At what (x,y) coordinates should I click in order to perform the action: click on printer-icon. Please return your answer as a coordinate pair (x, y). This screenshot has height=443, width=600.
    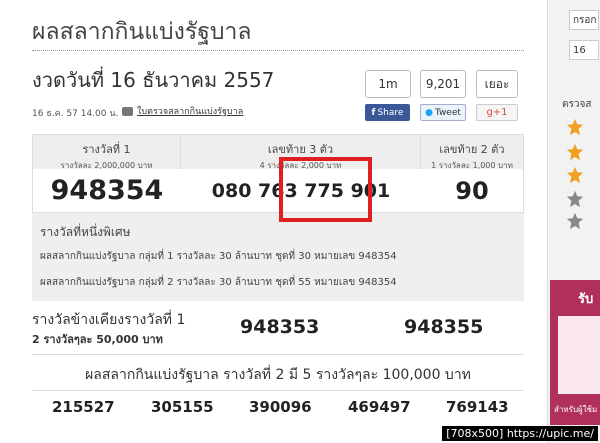
    Looking at the image, I should click on (127, 111).